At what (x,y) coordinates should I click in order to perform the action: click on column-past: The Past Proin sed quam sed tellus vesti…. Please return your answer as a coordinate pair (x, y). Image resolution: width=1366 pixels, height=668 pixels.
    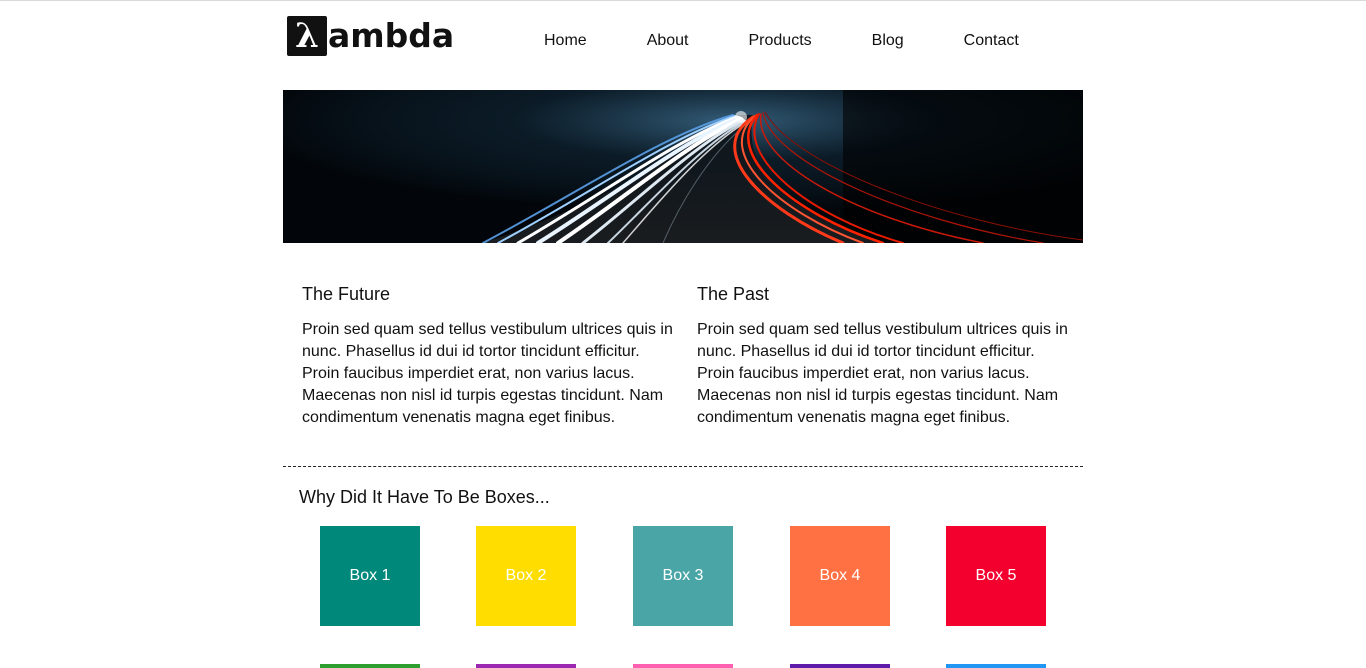
    Looking at the image, I should click on (884, 356).